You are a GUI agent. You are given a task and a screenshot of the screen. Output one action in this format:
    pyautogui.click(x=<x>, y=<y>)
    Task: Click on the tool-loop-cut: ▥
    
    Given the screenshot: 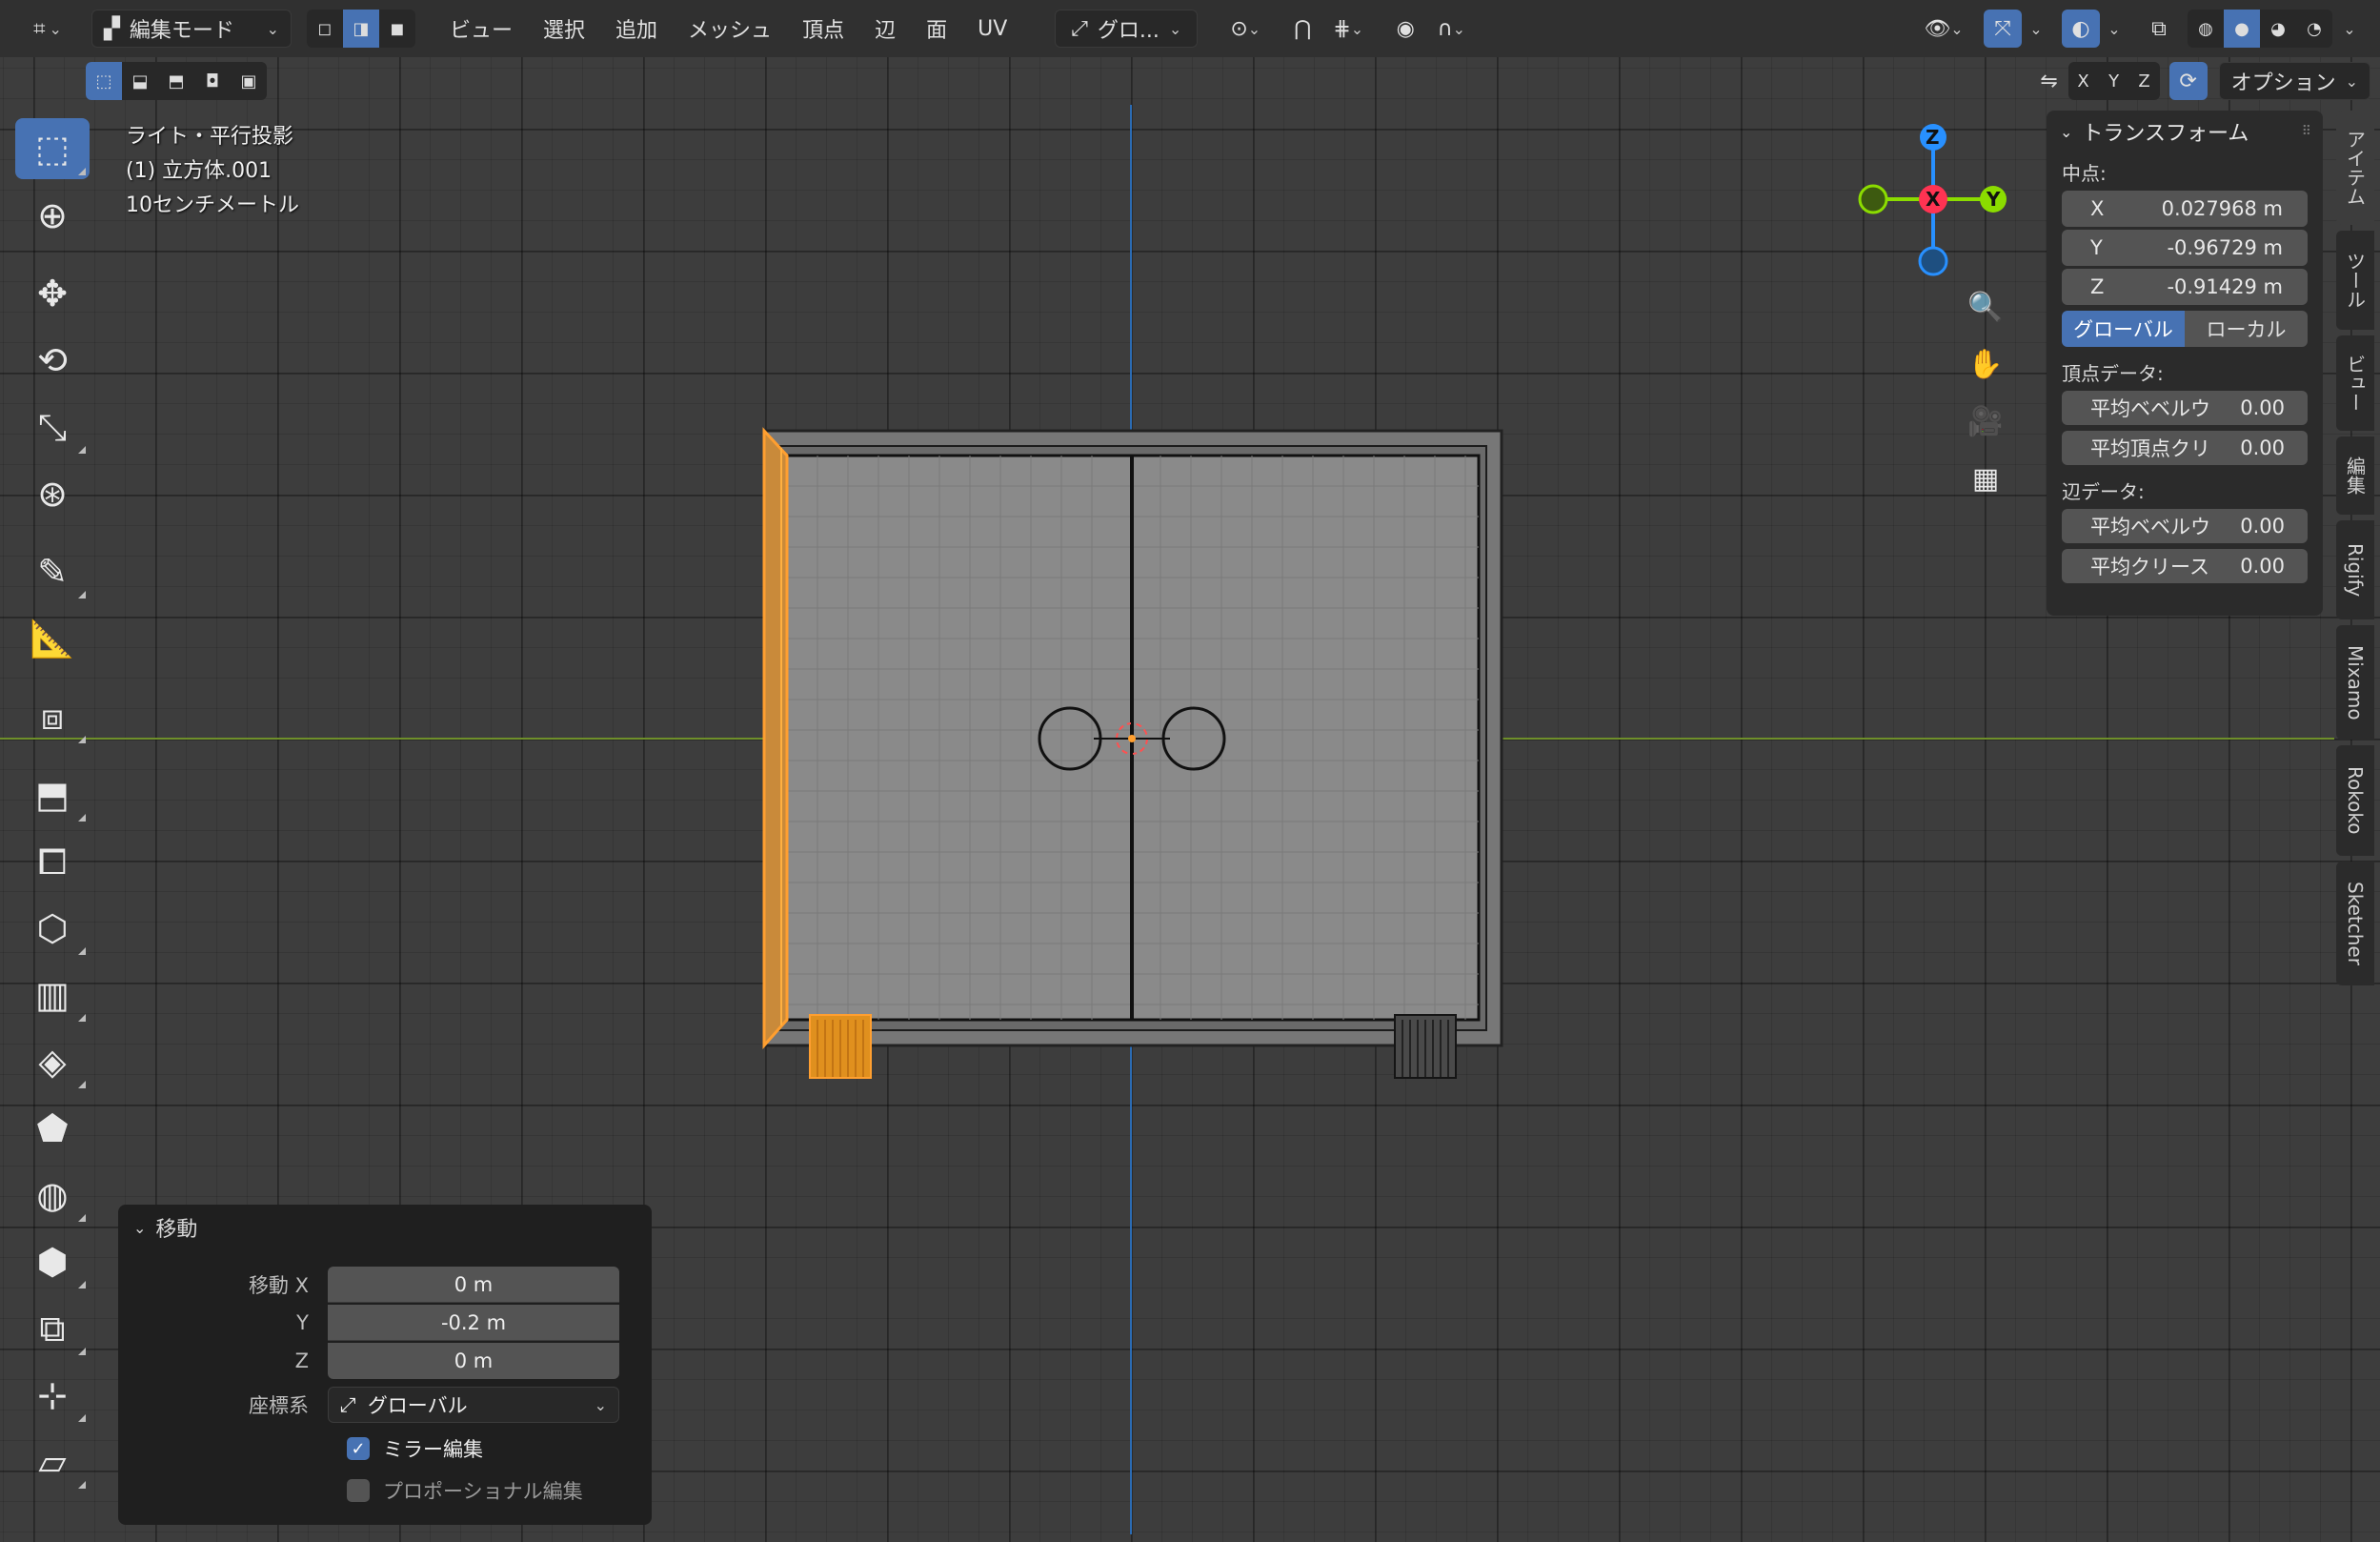 What is the action you would take?
    pyautogui.click(x=53, y=994)
    